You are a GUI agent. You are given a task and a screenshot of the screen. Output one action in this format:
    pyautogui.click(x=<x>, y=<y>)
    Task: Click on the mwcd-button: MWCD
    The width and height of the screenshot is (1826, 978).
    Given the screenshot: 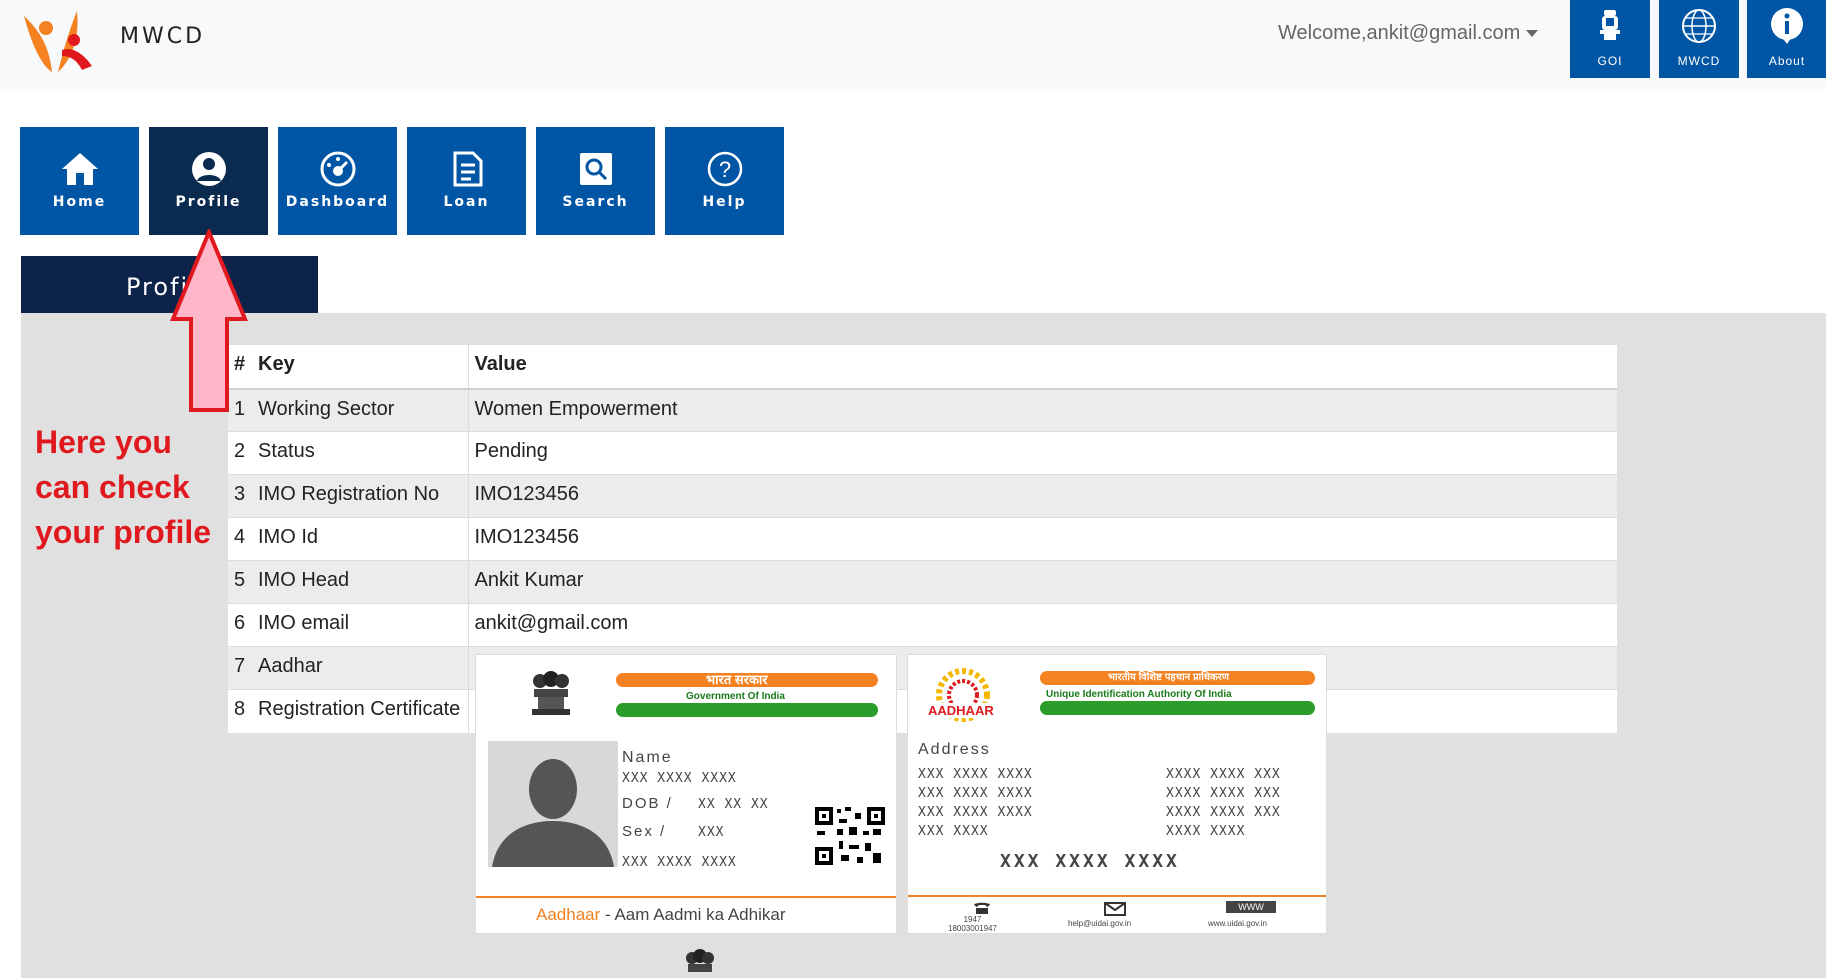 What is the action you would take?
    pyautogui.click(x=1699, y=39)
    